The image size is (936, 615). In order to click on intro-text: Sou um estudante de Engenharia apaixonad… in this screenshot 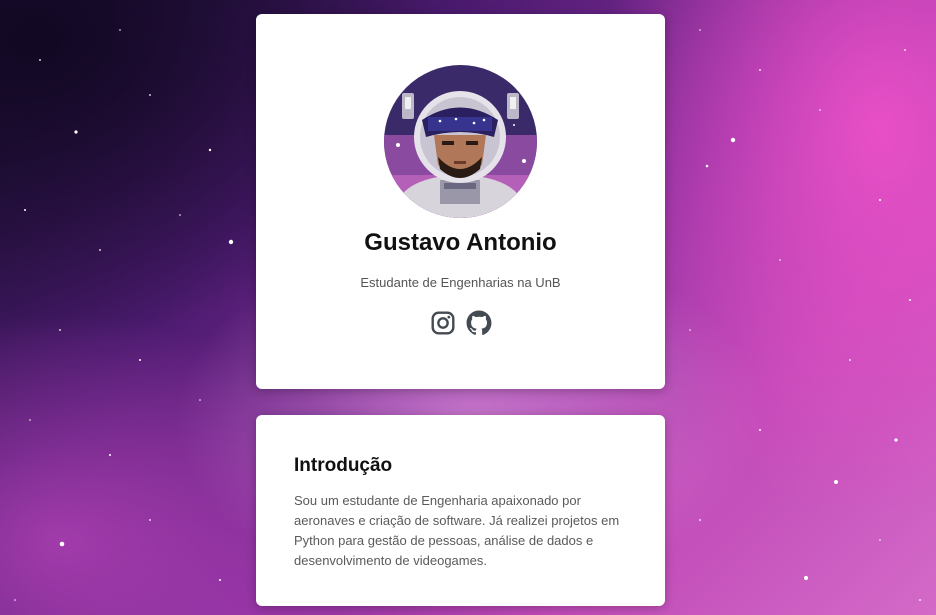, I will do `click(457, 530)`.